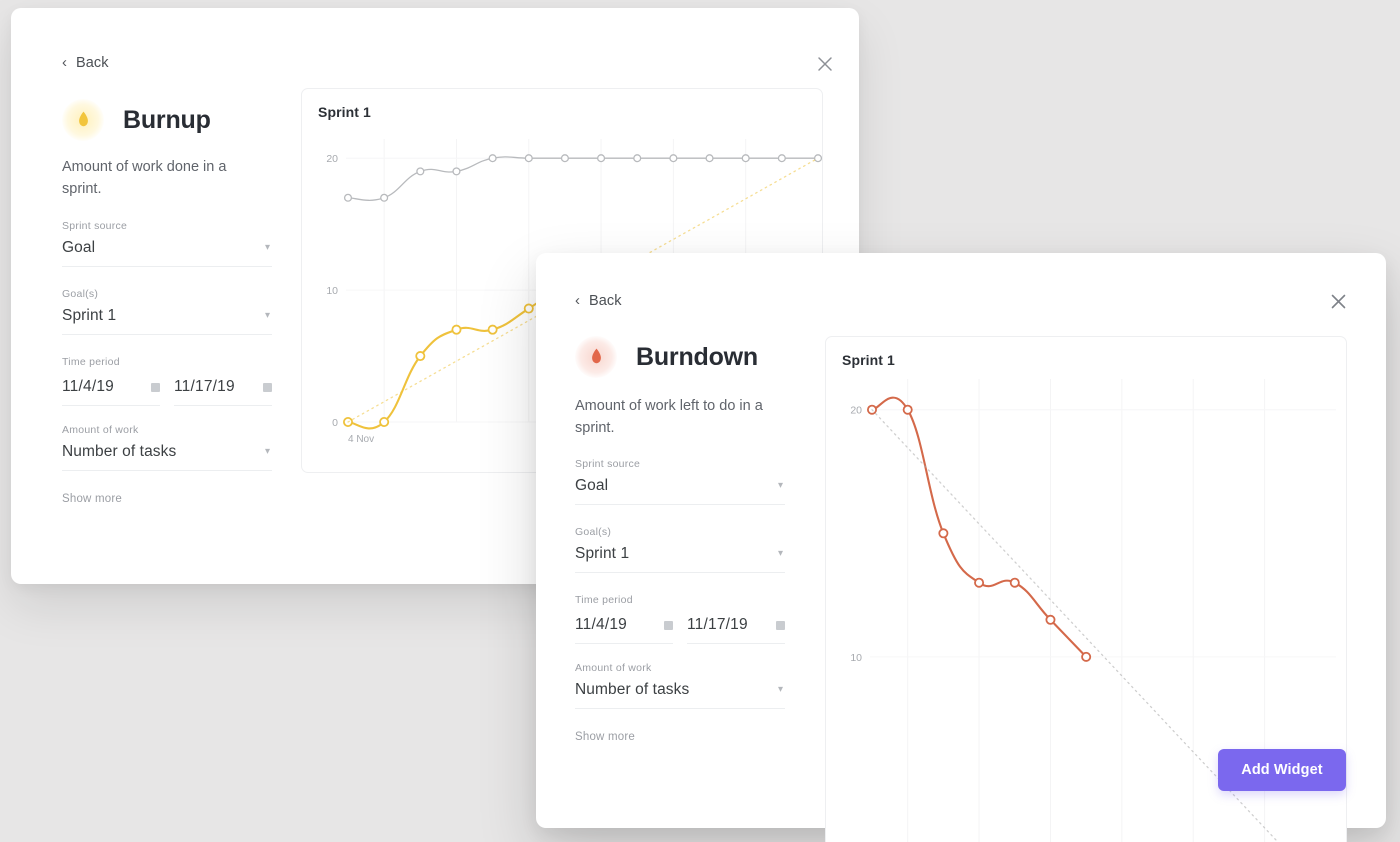 The image size is (1400, 842). What do you see at coordinates (680, 481) in the screenshot?
I see `burndown-sprint-source-field: Sprint source Goal ▾` at bounding box center [680, 481].